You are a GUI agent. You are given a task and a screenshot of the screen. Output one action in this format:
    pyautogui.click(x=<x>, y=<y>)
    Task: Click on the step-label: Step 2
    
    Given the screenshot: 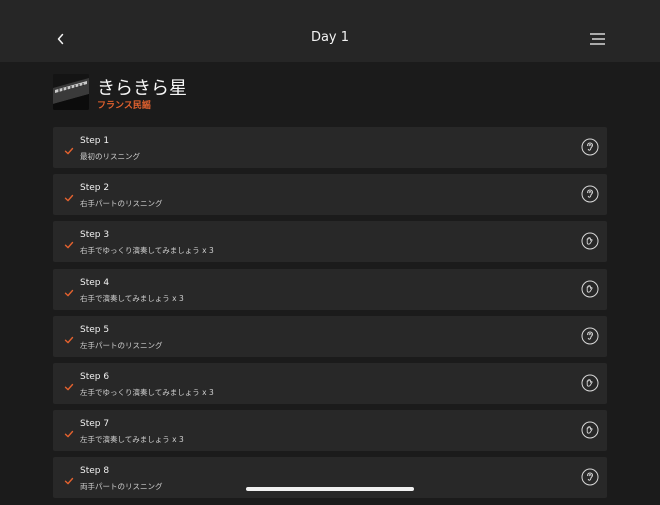 What is the action you would take?
    pyautogui.click(x=95, y=188)
    